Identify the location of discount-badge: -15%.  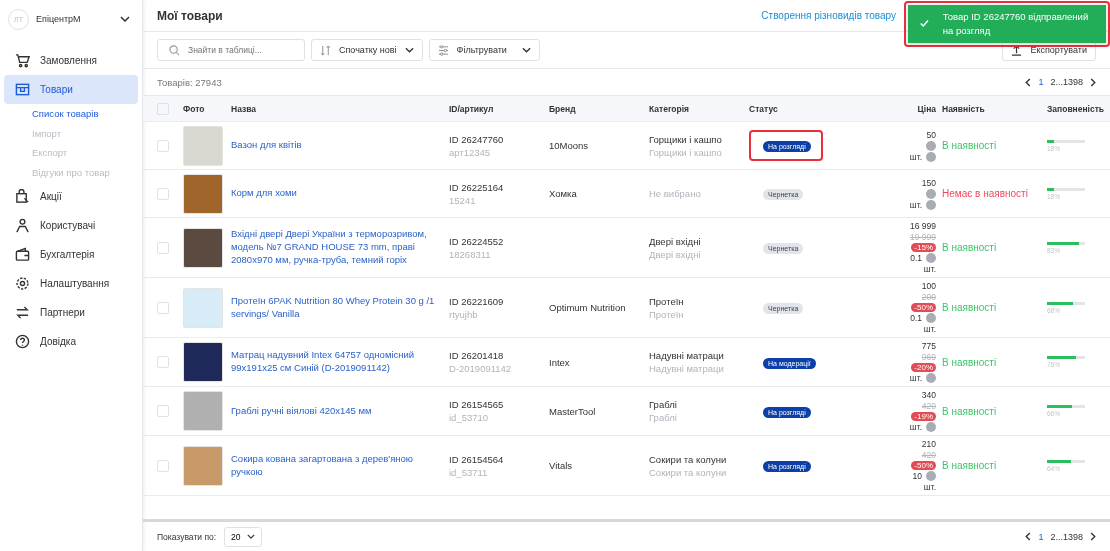
(923, 247).